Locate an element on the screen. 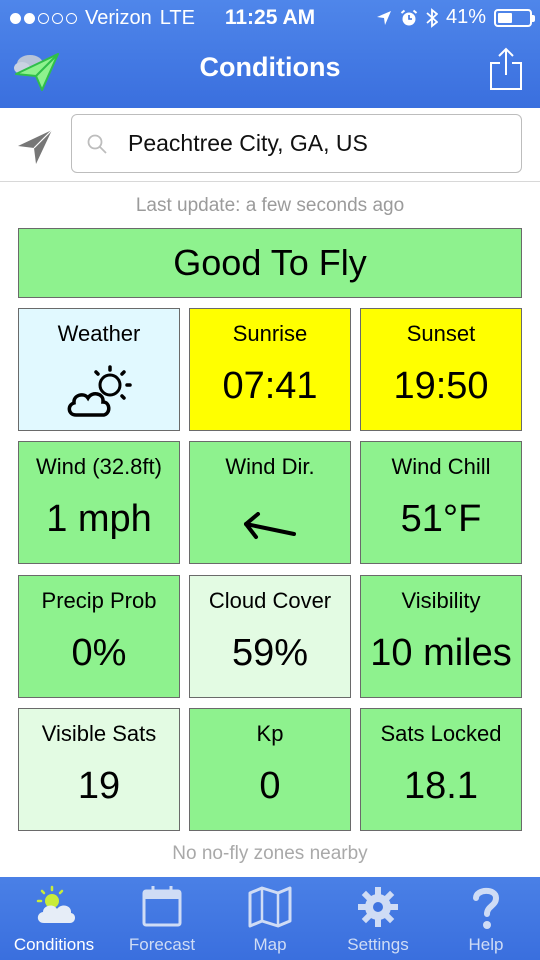 This screenshot has height=960, width=540. navigation-bar: Verizon LTE 11:25 AM 41% Conditions is located at coordinates (270, 54).